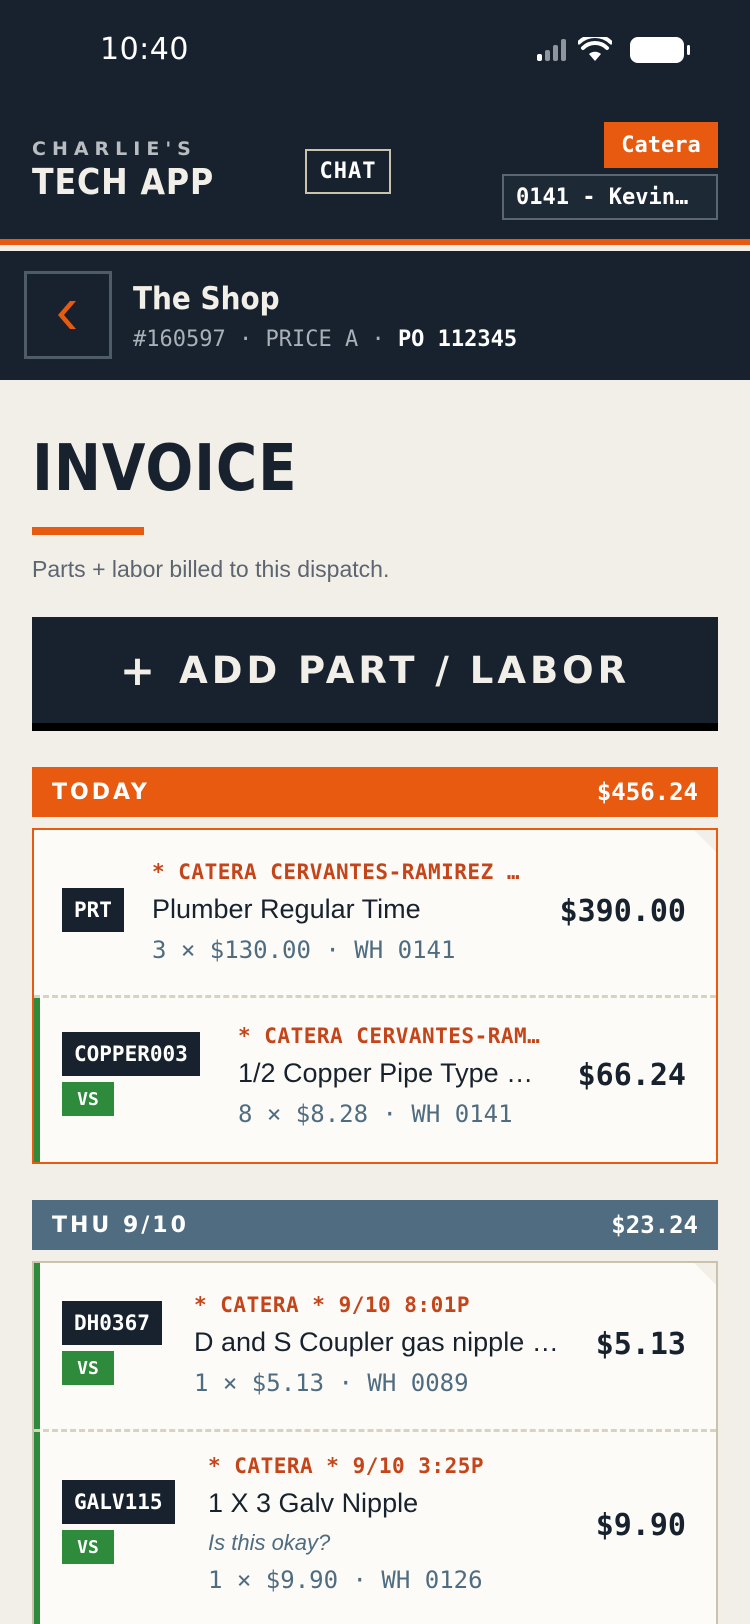 The width and height of the screenshot is (750, 1624). Describe the element at coordinates (206, 299) in the screenshot. I see `job-title: The Shop` at that location.